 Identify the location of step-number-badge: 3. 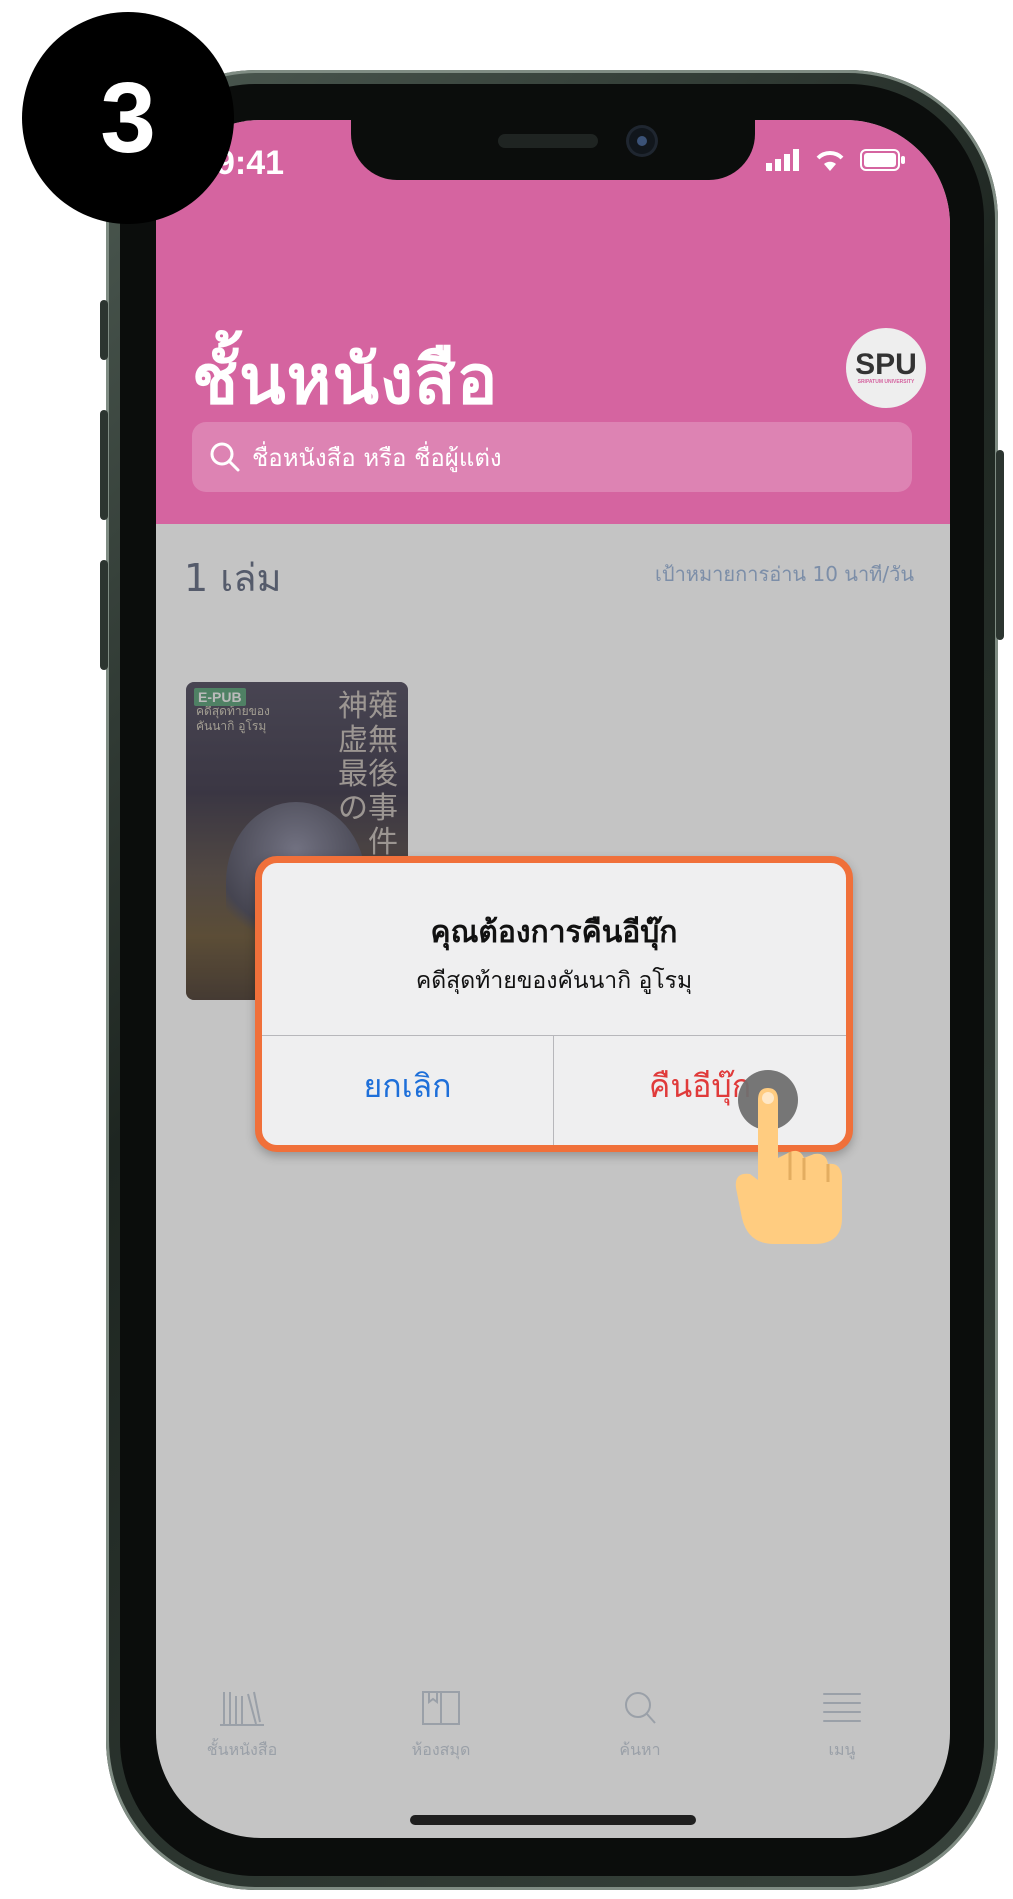
(128, 118).